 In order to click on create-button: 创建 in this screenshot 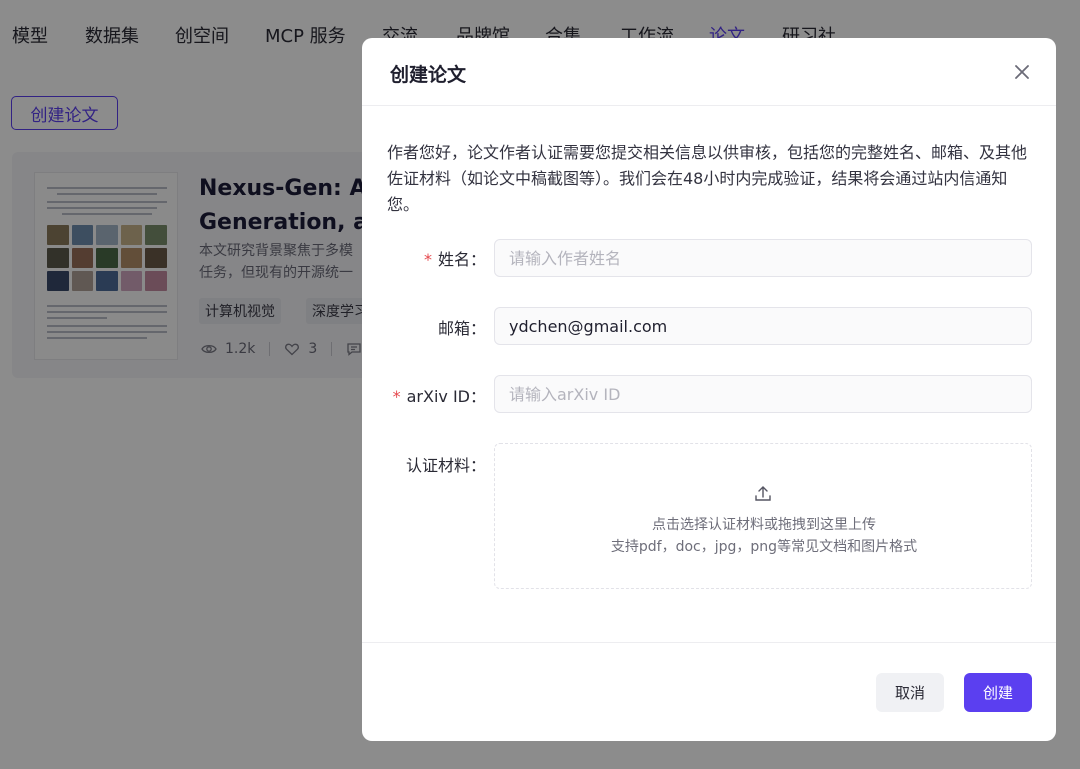, I will do `click(998, 692)`.